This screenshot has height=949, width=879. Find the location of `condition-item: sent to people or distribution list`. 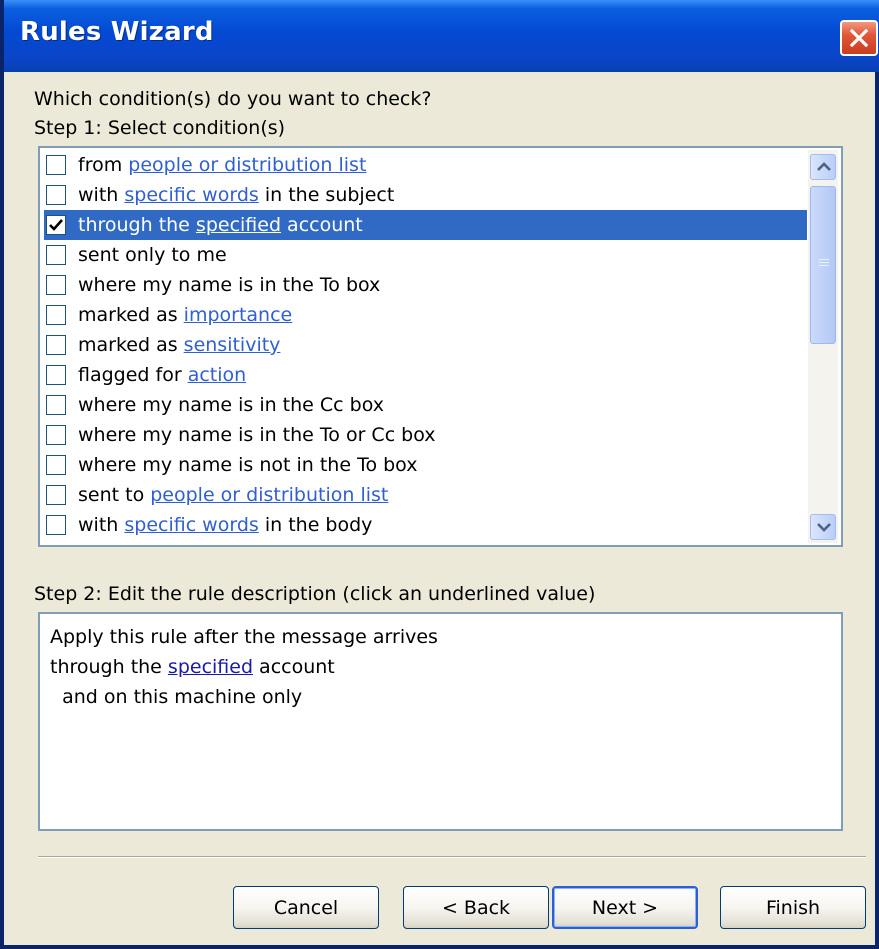

condition-item: sent to people or distribution list is located at coordinates (425, 495).